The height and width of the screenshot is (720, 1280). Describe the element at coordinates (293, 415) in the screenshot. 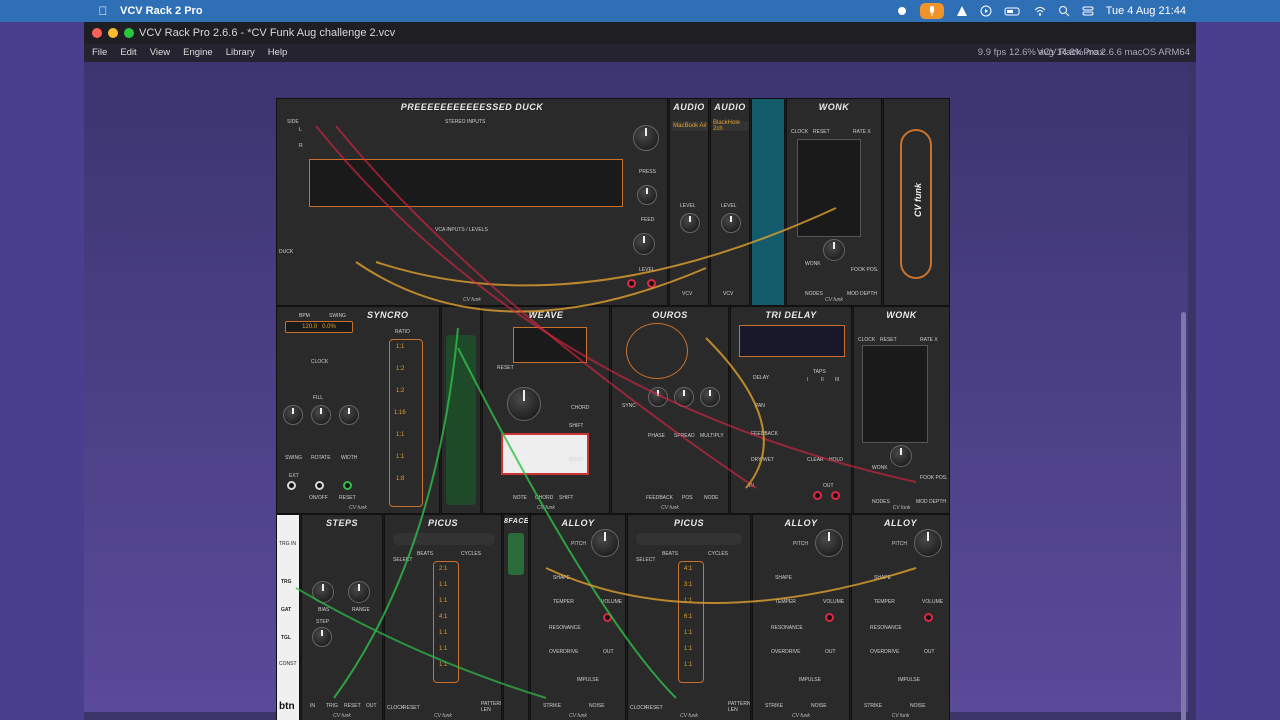

I see `swing-knob` at that location.